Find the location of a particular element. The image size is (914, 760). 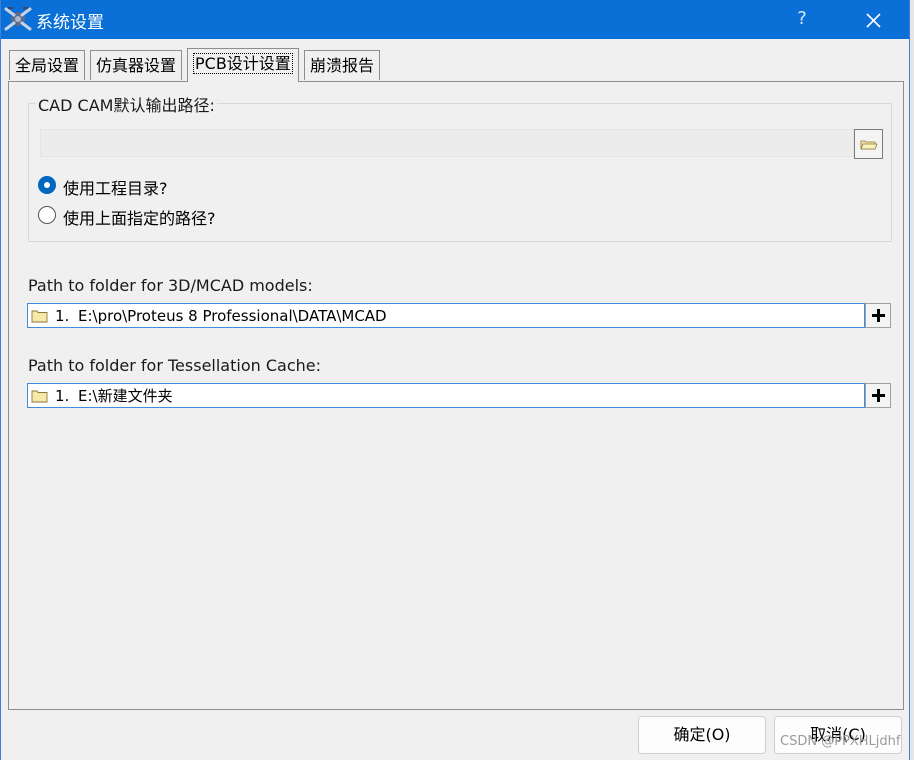

tab-simulator-settings: 仿真器设置 is located at coordinates (136, 65).